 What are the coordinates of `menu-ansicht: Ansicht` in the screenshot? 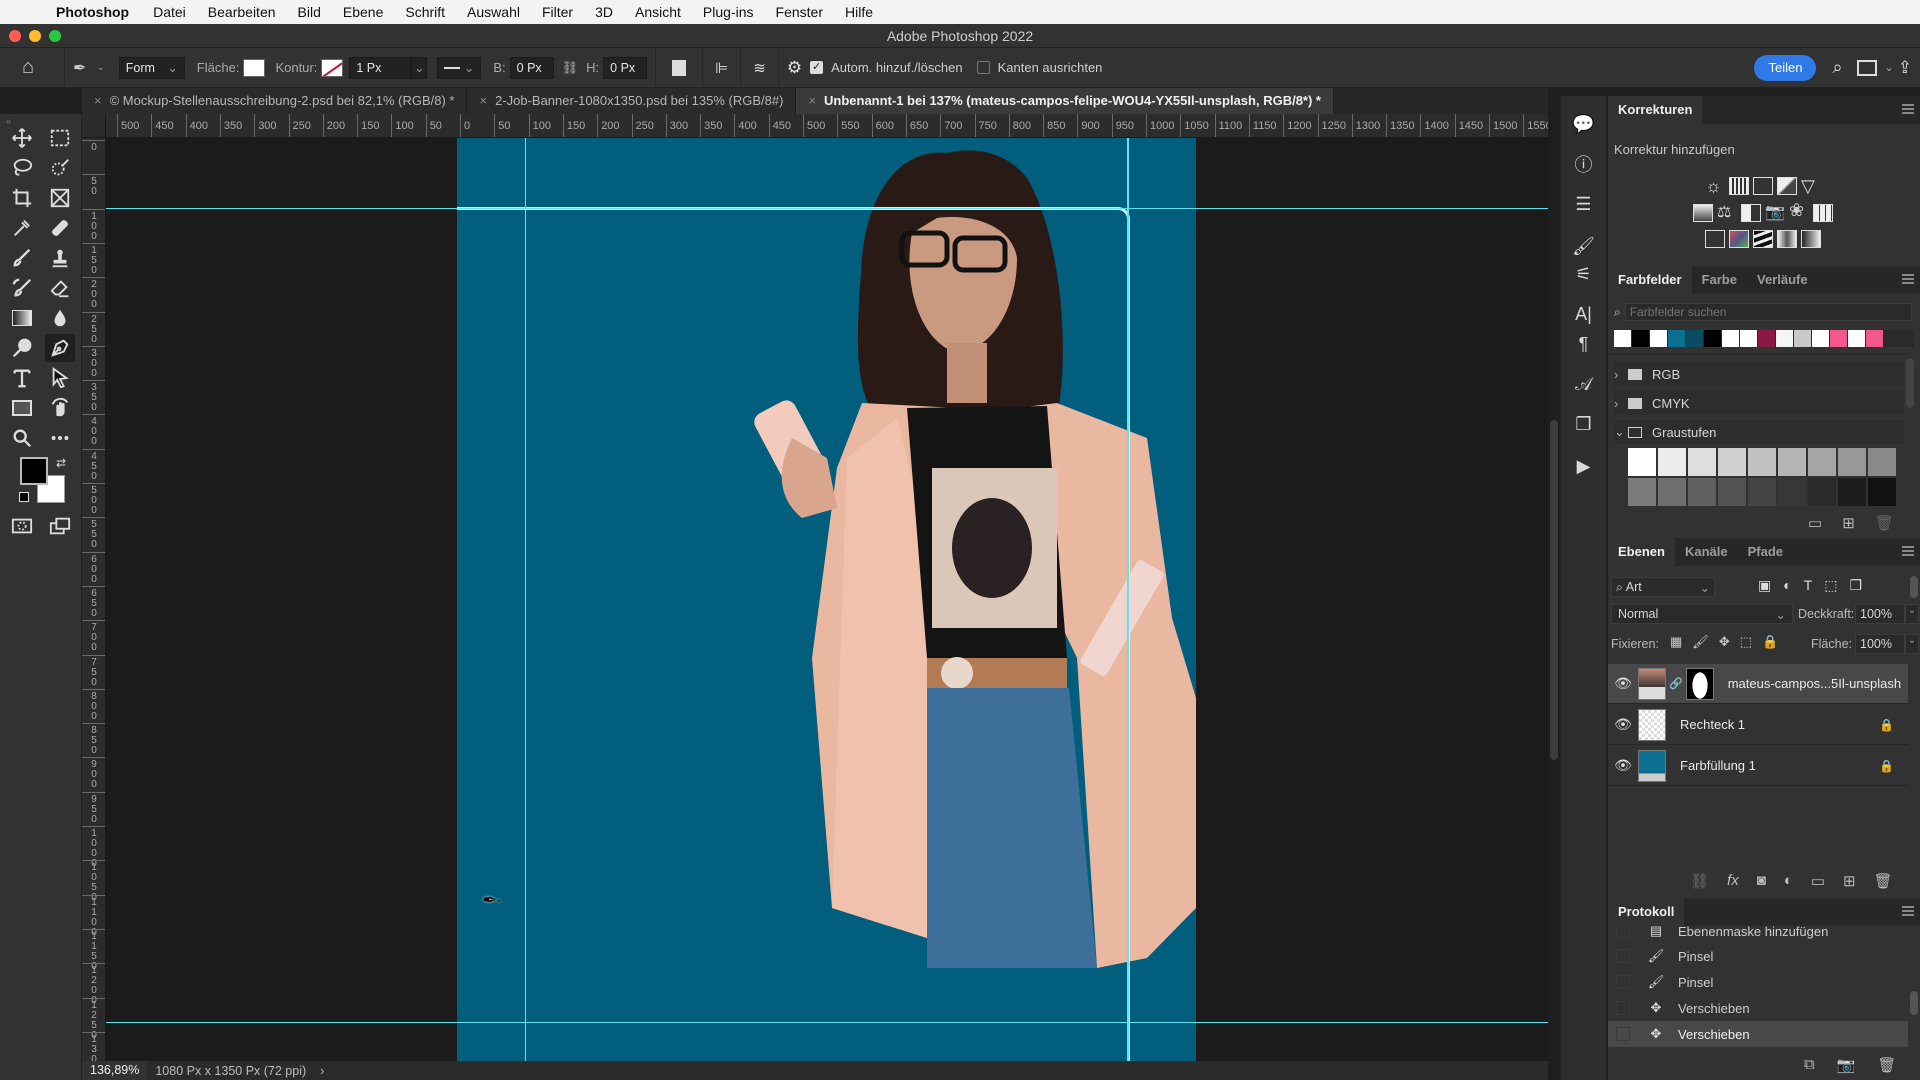 It's located at (658, 12).